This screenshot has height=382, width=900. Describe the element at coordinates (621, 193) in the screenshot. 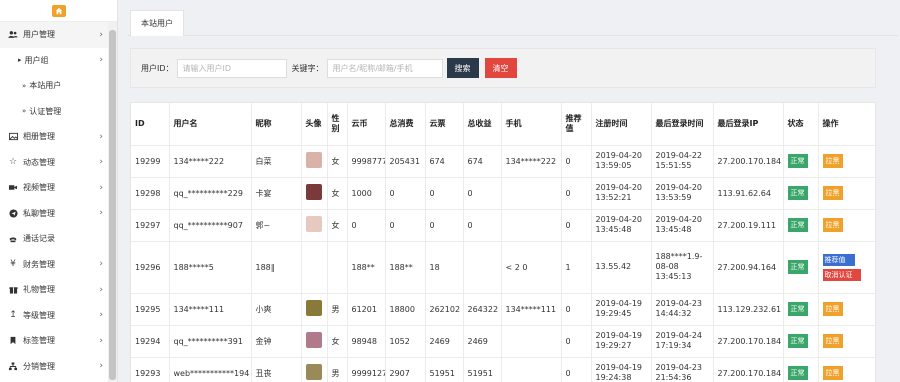

I see `cell-reg: 2019-04-20 13:52:21` at that location.